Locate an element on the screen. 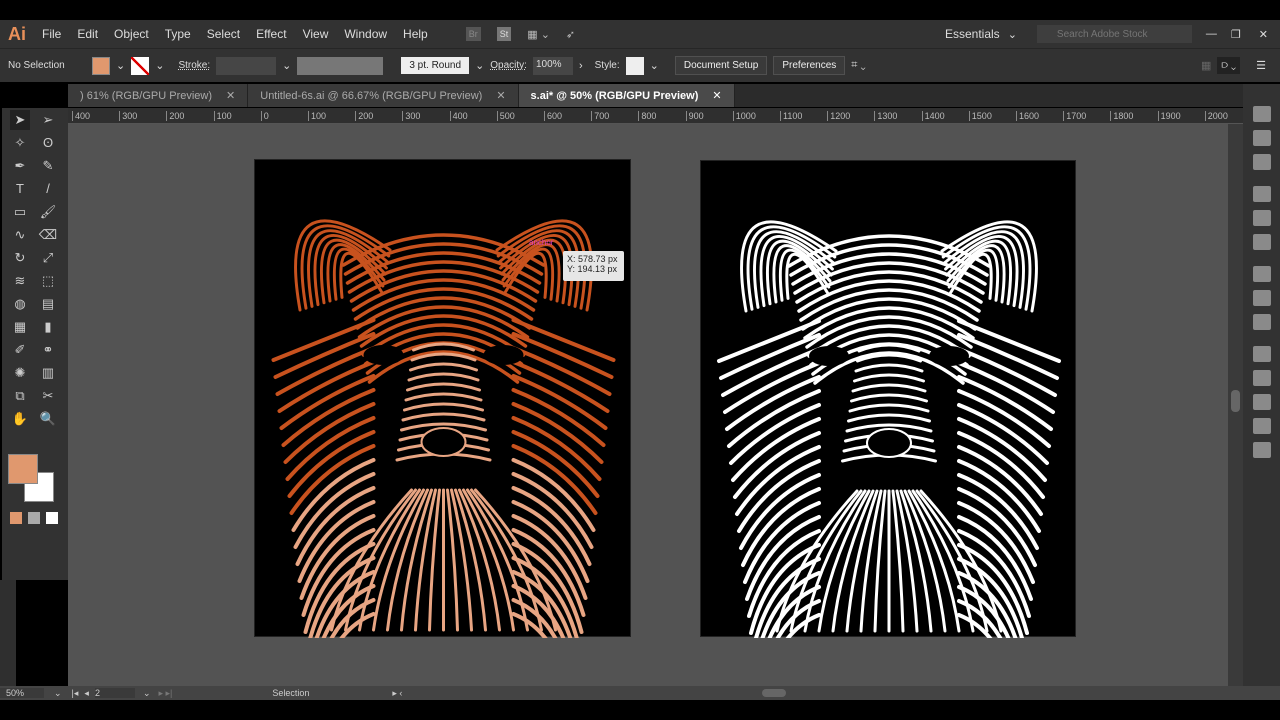 This screenshot has height=720, width=1280. layers-panel-icon is located at coordinates (1261, 402).